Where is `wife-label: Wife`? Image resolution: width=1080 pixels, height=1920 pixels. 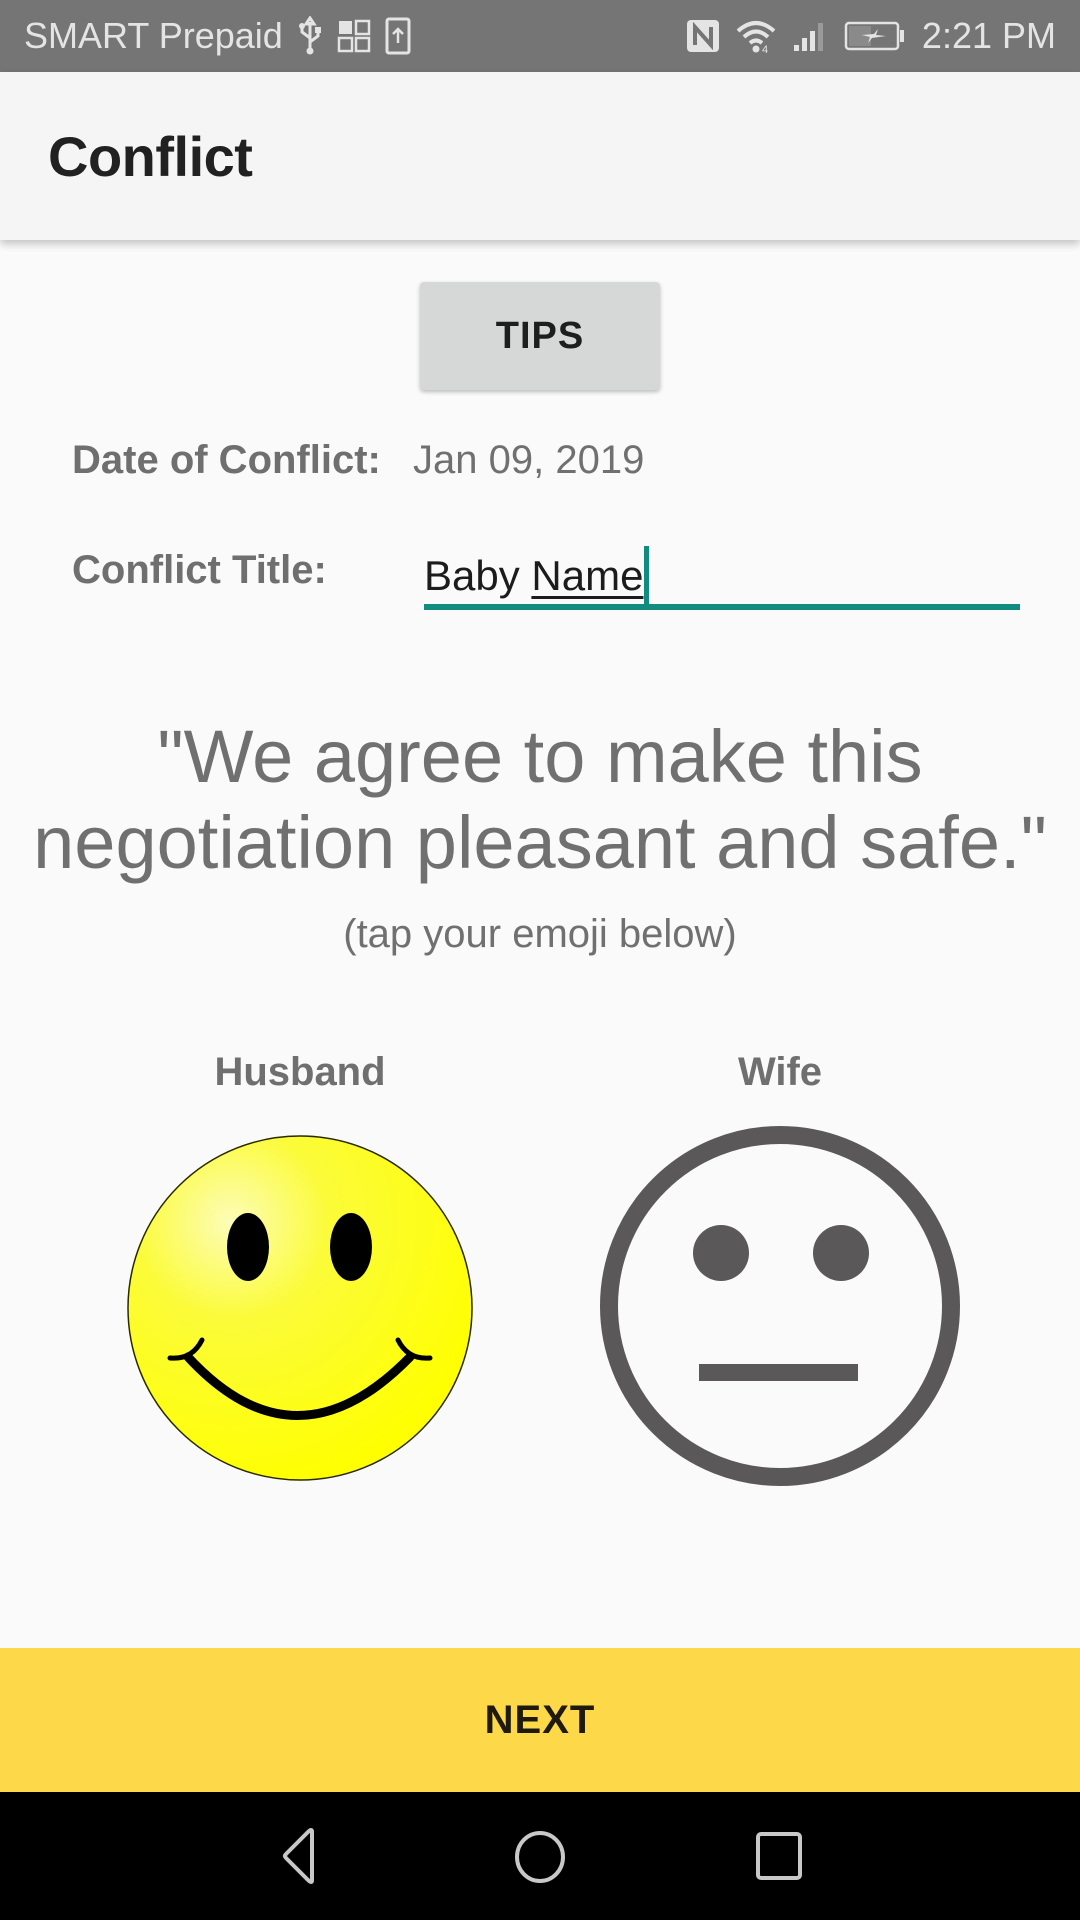 wife-label: Wife is located at coordinates (780, 1072).